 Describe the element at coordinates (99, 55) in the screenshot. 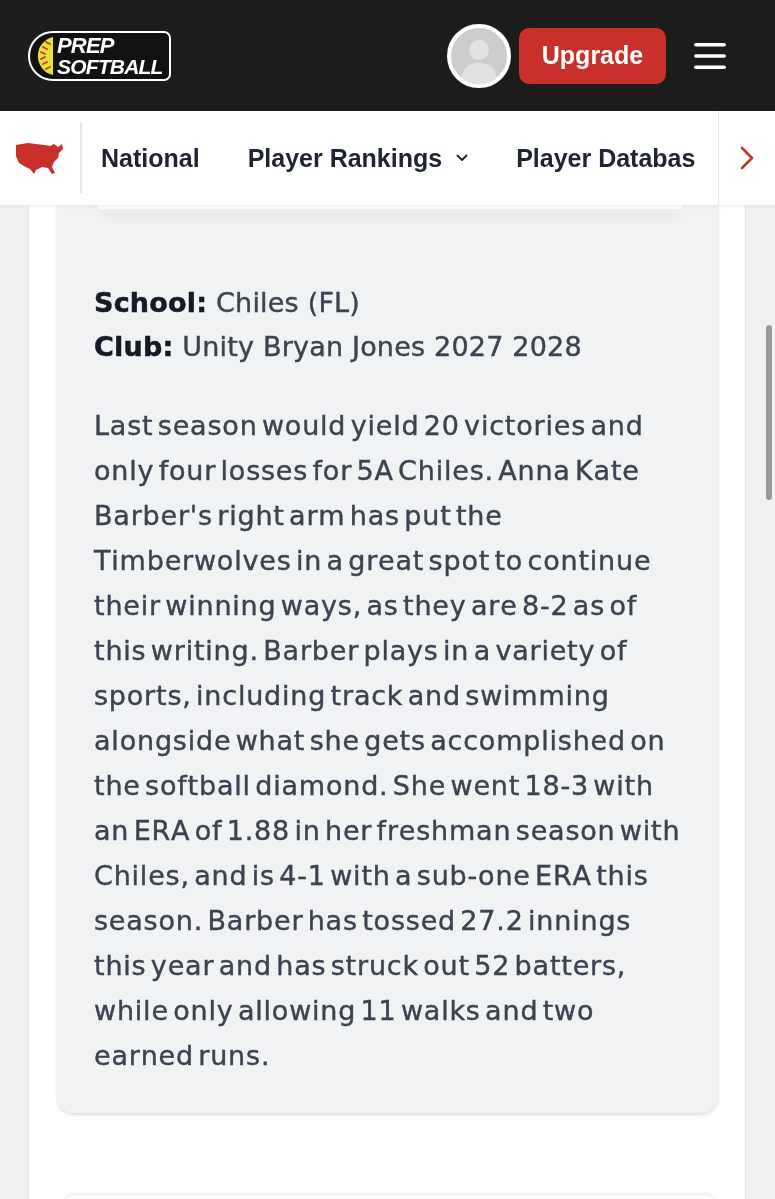

I see `logo: PREP SOFTBALL` at that location.